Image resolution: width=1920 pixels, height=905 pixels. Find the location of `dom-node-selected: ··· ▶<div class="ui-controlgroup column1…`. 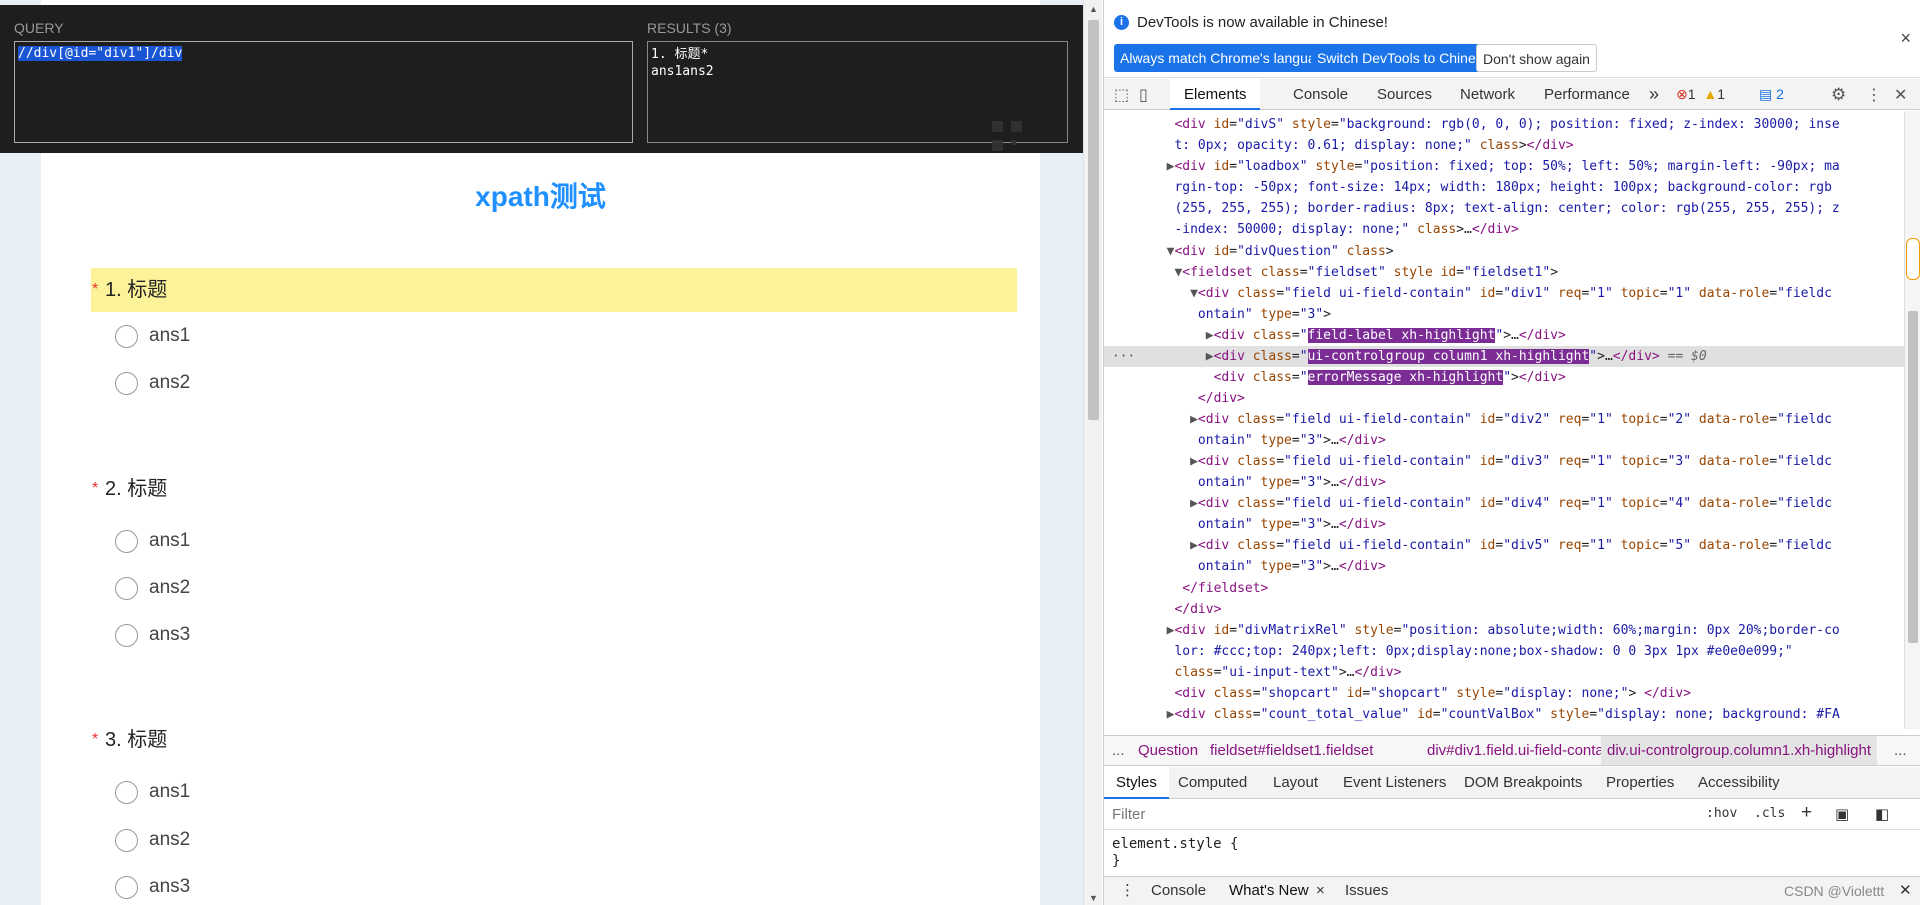

dom-node-selected: ··· ▶<div class="ui-controlgroup column1… is located at coordinates (1504, 357).